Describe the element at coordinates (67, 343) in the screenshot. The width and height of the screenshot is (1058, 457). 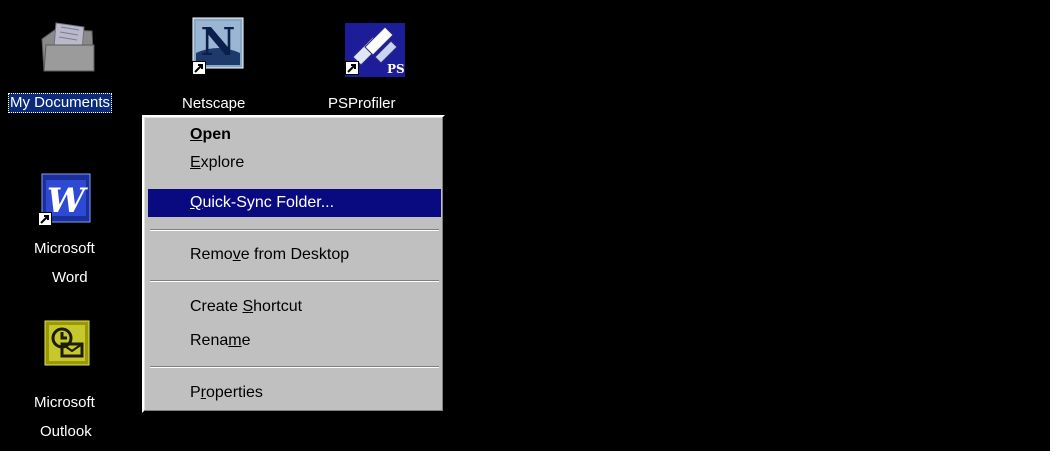
I see `outlook-icon` at that location.